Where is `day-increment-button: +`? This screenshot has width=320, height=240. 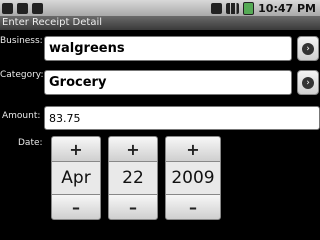
day-increment-button: + is located at coordinates (133, 149).